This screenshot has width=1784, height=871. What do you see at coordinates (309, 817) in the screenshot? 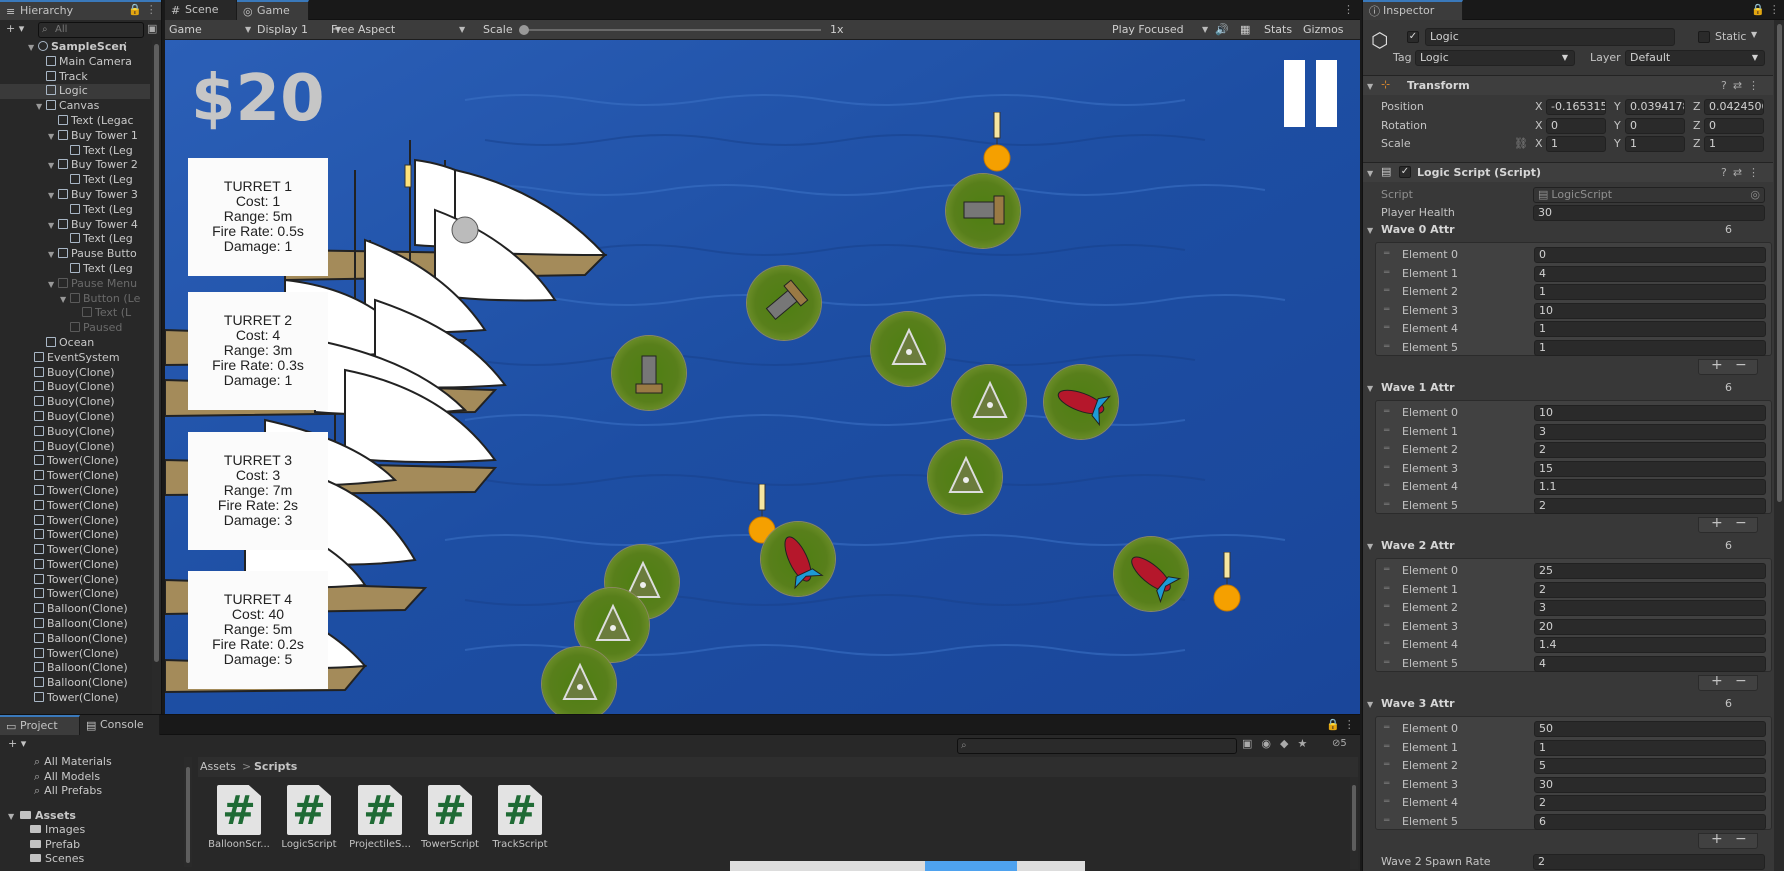
I see `script-asset: # LogicScript` at bounding box center [309, 817].